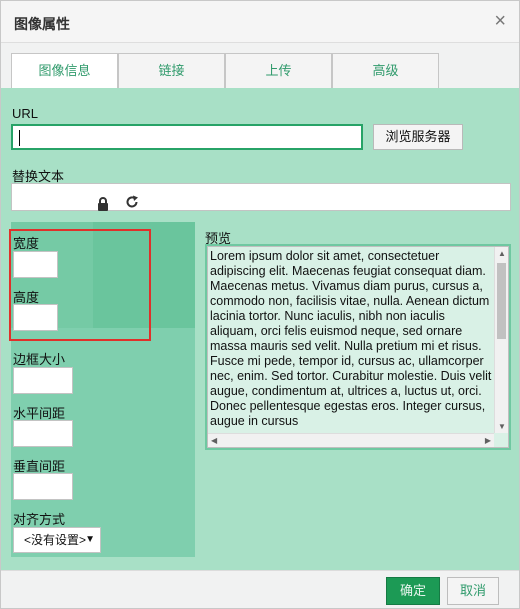  What do you see at coordinates (488, 440) in the screenshot?
I see `scroll-right-icon: ▶` at bounding box center [488, 440].